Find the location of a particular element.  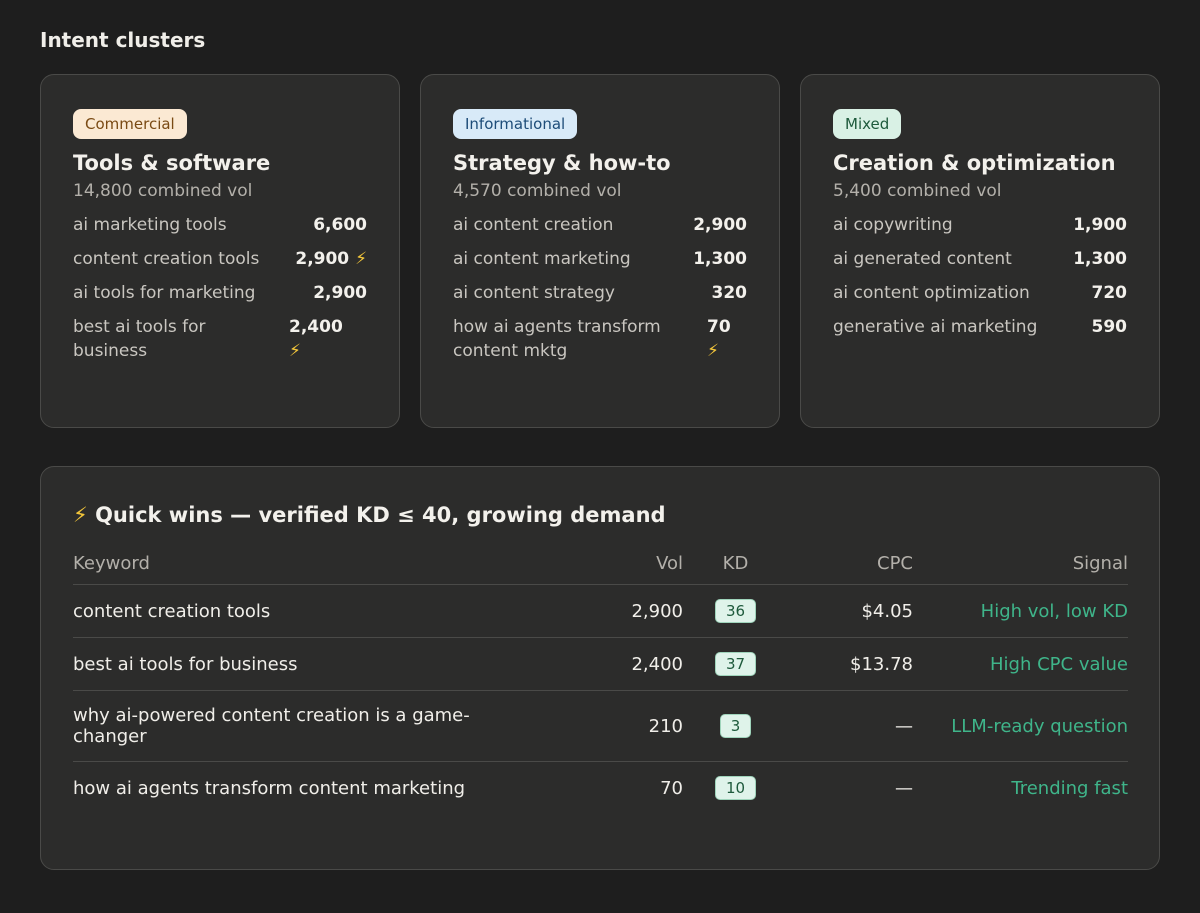

column-header-vol: Vol is located at coordinates (598, 569).